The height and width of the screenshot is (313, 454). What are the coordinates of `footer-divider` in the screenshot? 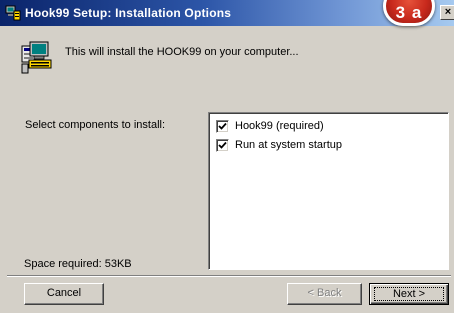 It's located at (229, 276).